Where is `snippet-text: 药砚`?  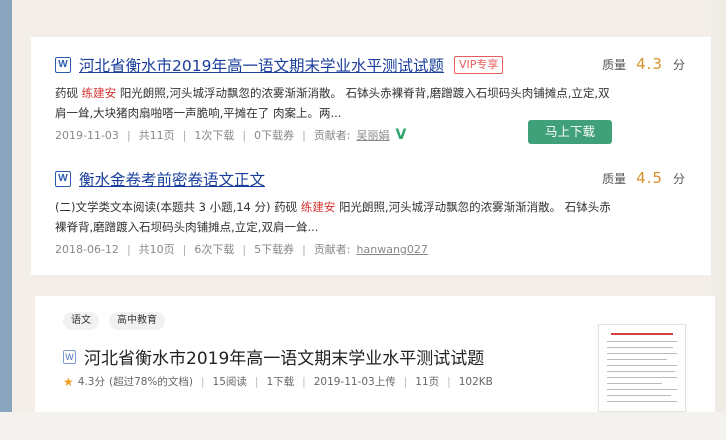 snippet-text: 药砚 is located at coordinates (66, 93).